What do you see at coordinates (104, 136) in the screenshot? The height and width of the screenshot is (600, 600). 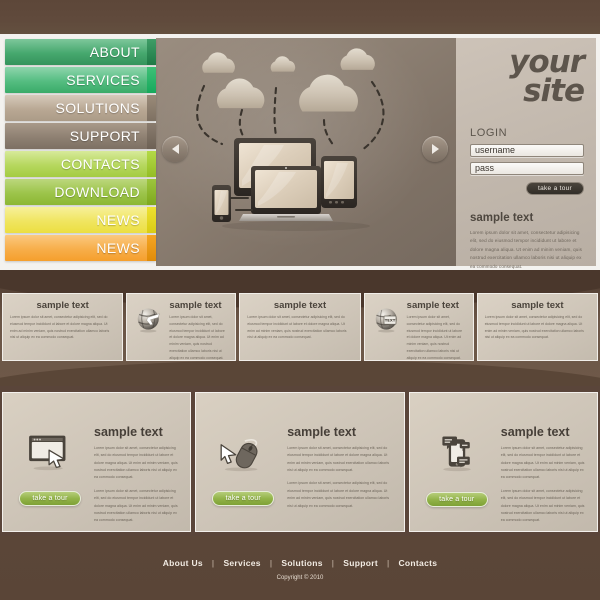 I see `nav-item-label: SUPPORT` at bounding box center [104, 136].